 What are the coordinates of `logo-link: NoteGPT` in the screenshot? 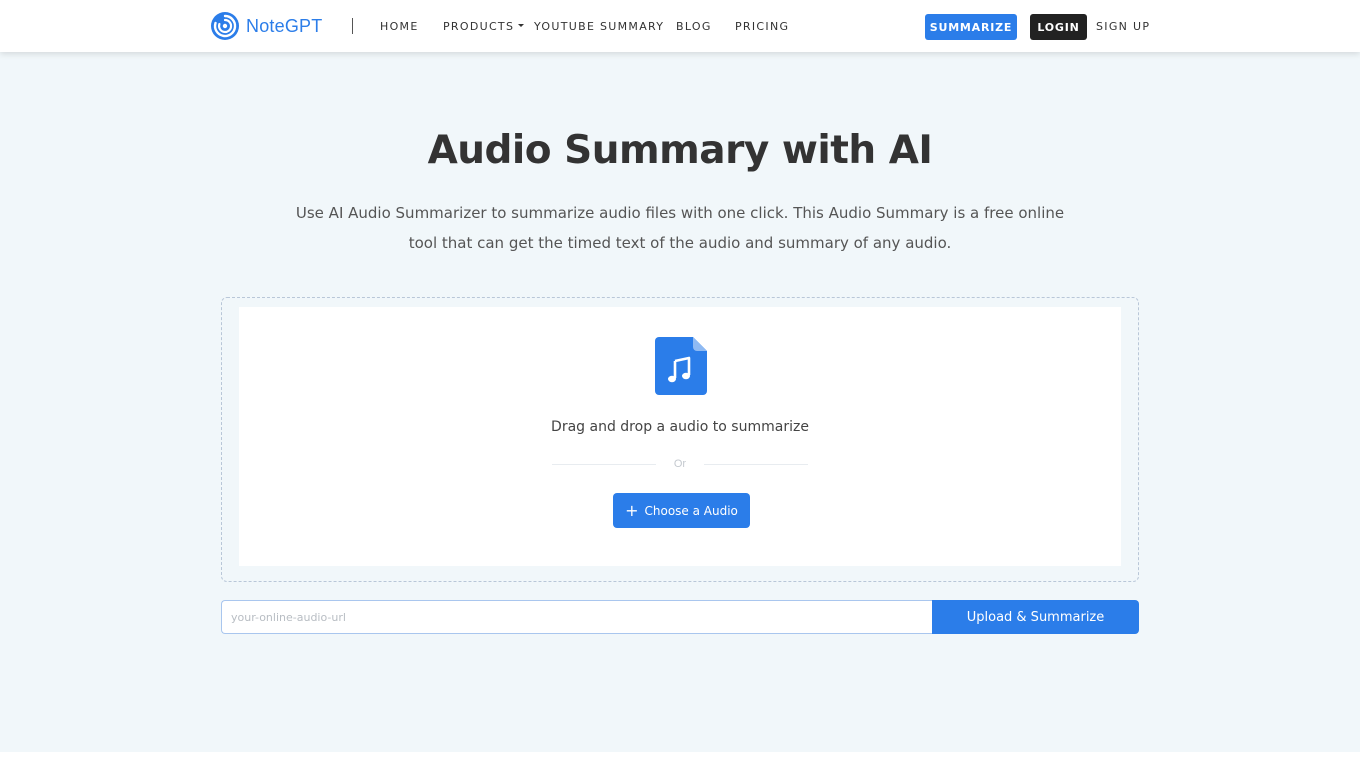 It's located at (266, 26).